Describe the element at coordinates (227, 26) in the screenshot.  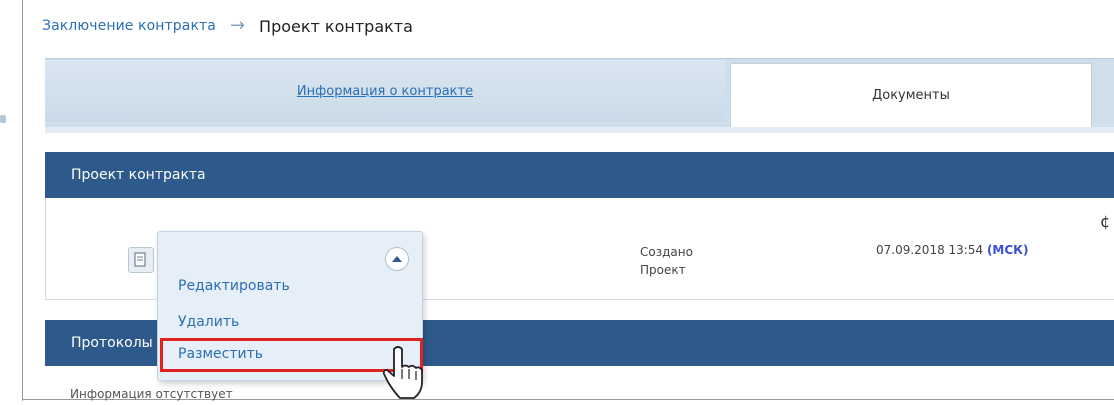
I see `breadcrumb: Заключение контракта → Проект контракта` at that location.